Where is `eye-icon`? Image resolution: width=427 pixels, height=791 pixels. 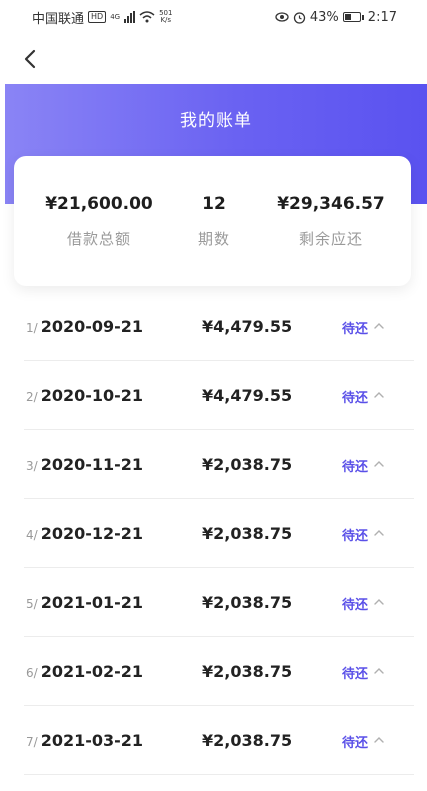 eye-icon is located at coordinates (282, 17).